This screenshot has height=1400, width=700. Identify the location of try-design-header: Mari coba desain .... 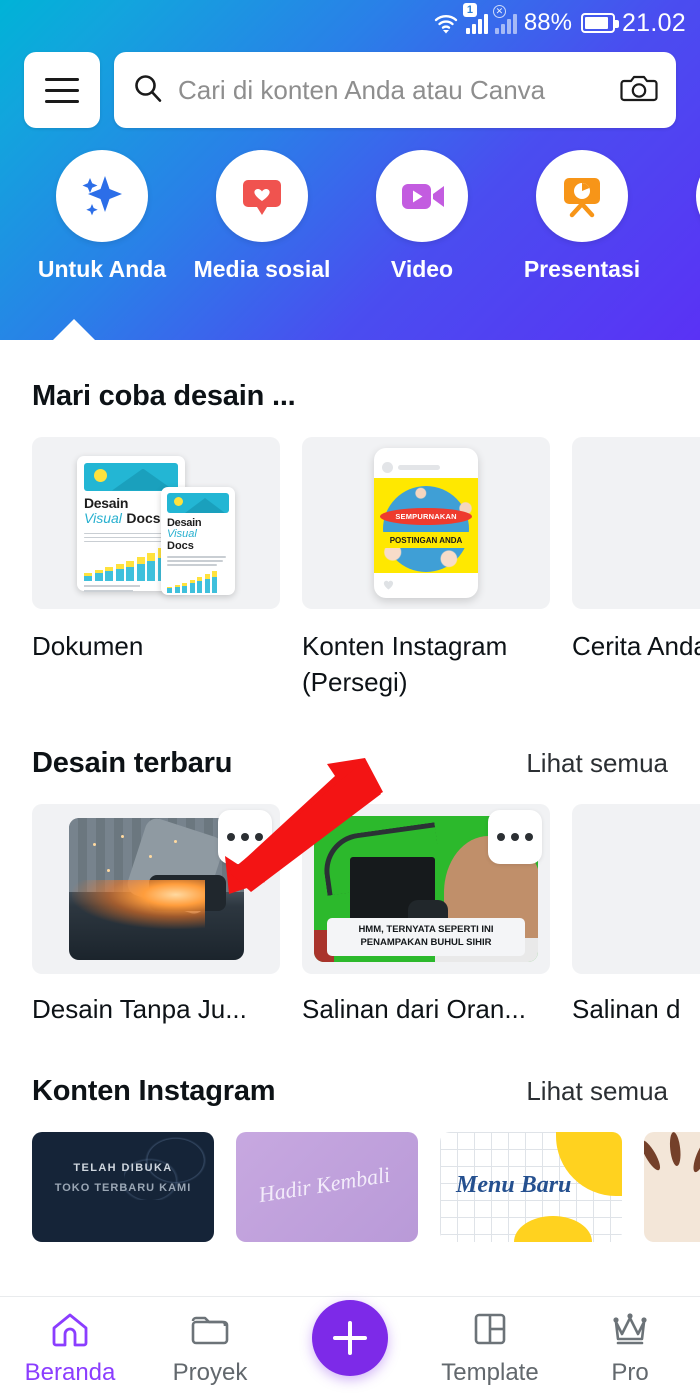
(350, 376).